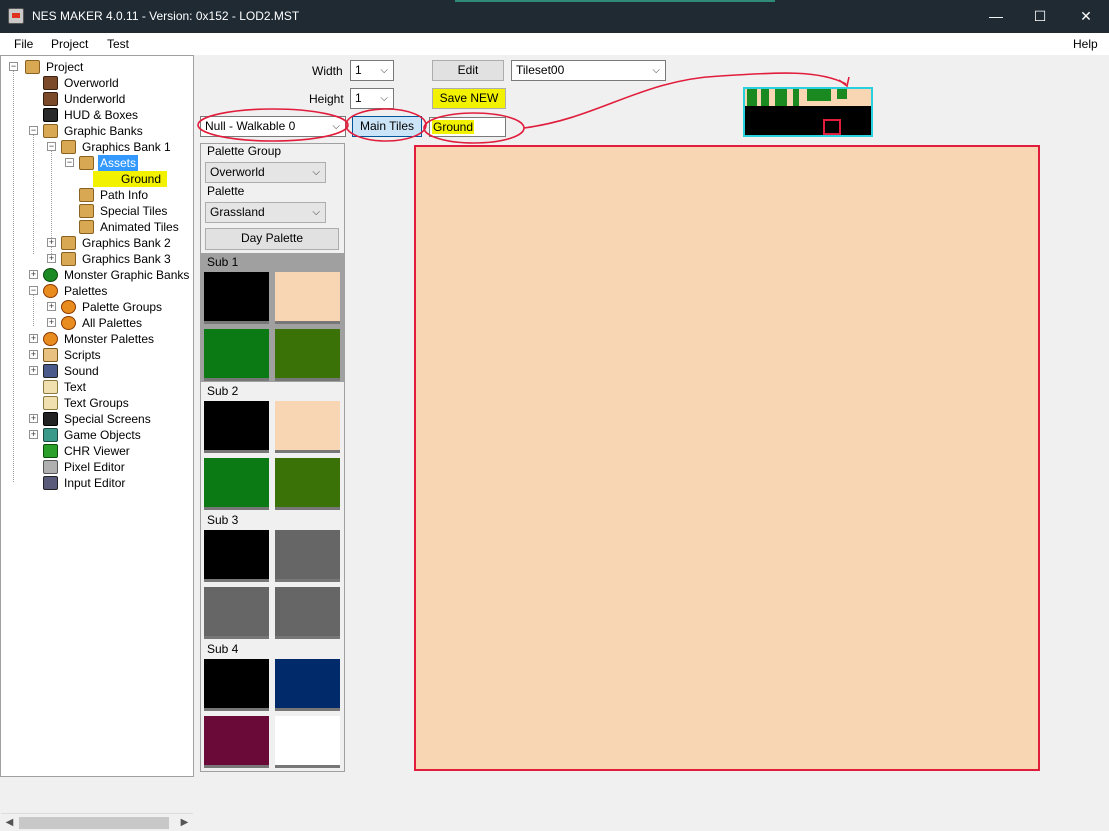  I want to click on tree-item-palette-groups: Palette Groups, so click(126, 307).